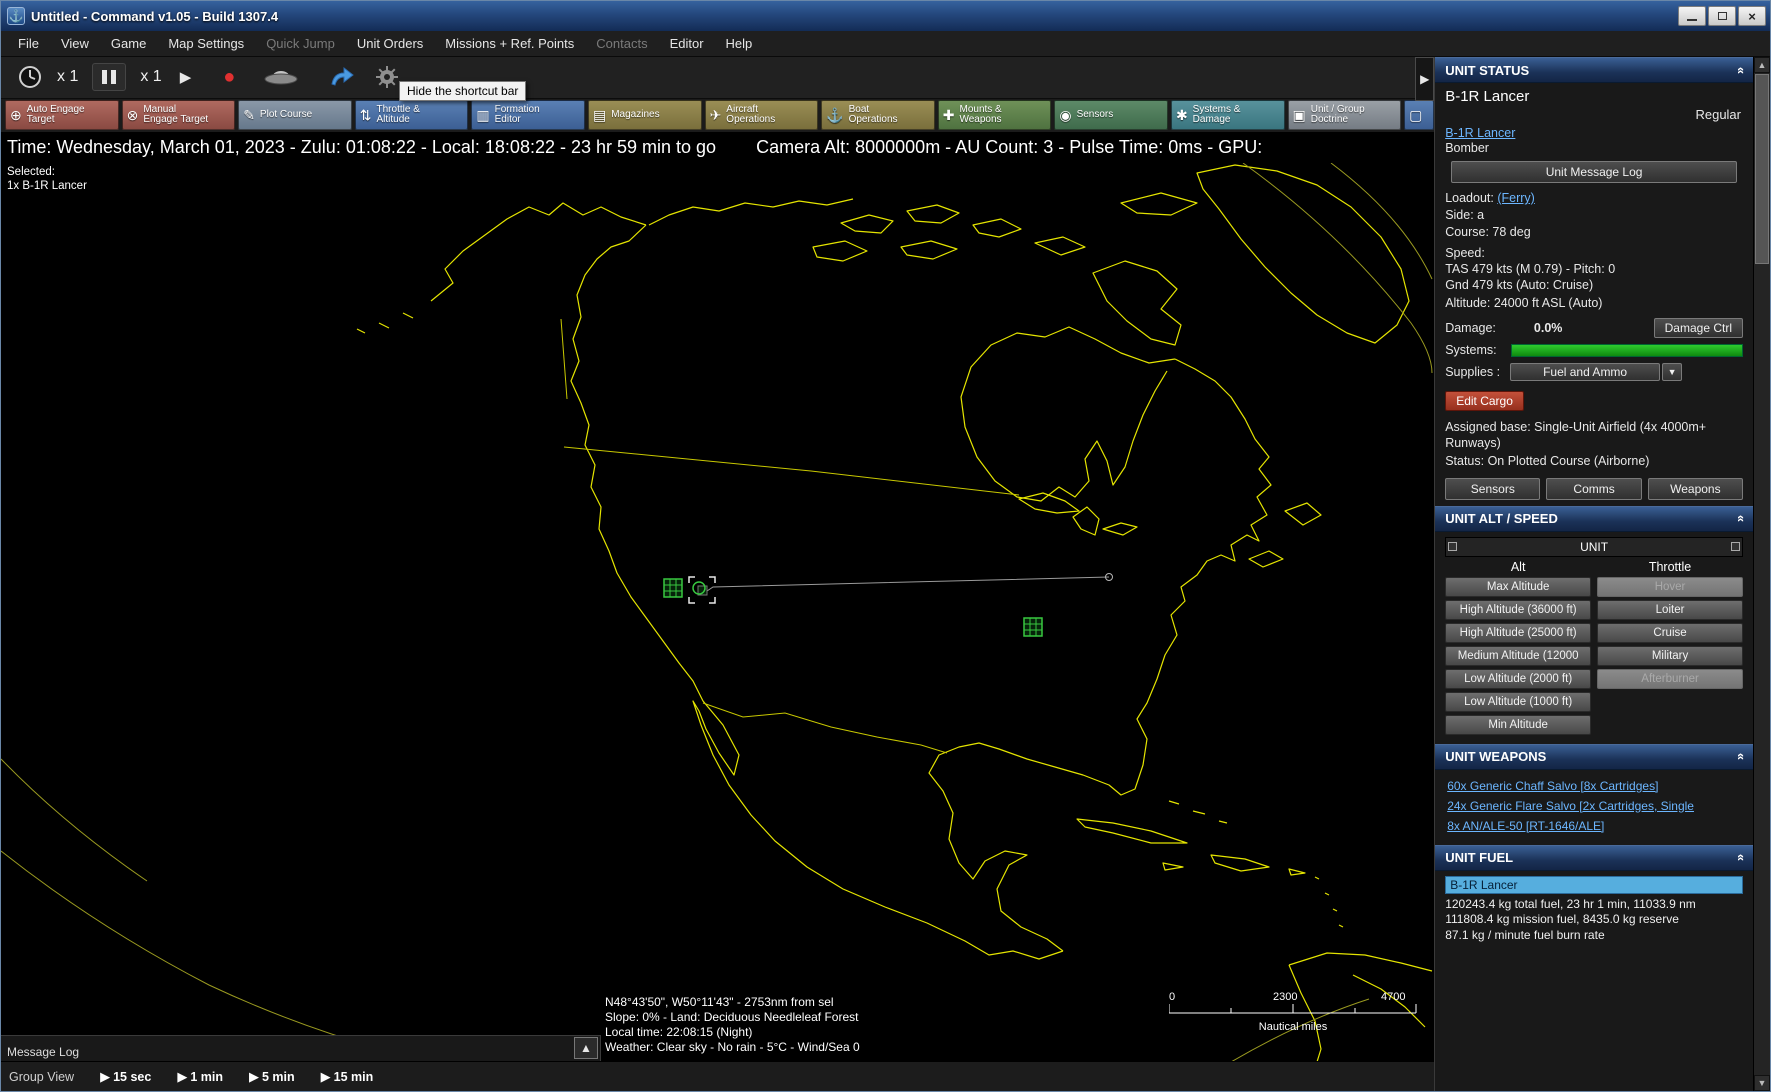 Image resolution: width=1771 pixels, height=1092 pixels. What do you see at coordinates (1670, 655) in the screenshot?
I see `throttle-military-button: Military` at bounding box center [1670, 655].